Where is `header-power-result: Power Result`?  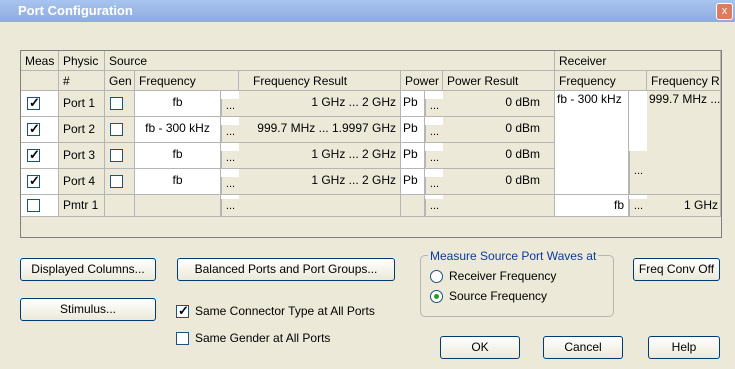 header-power-result: Power Result is located at coordinates (499, 81).